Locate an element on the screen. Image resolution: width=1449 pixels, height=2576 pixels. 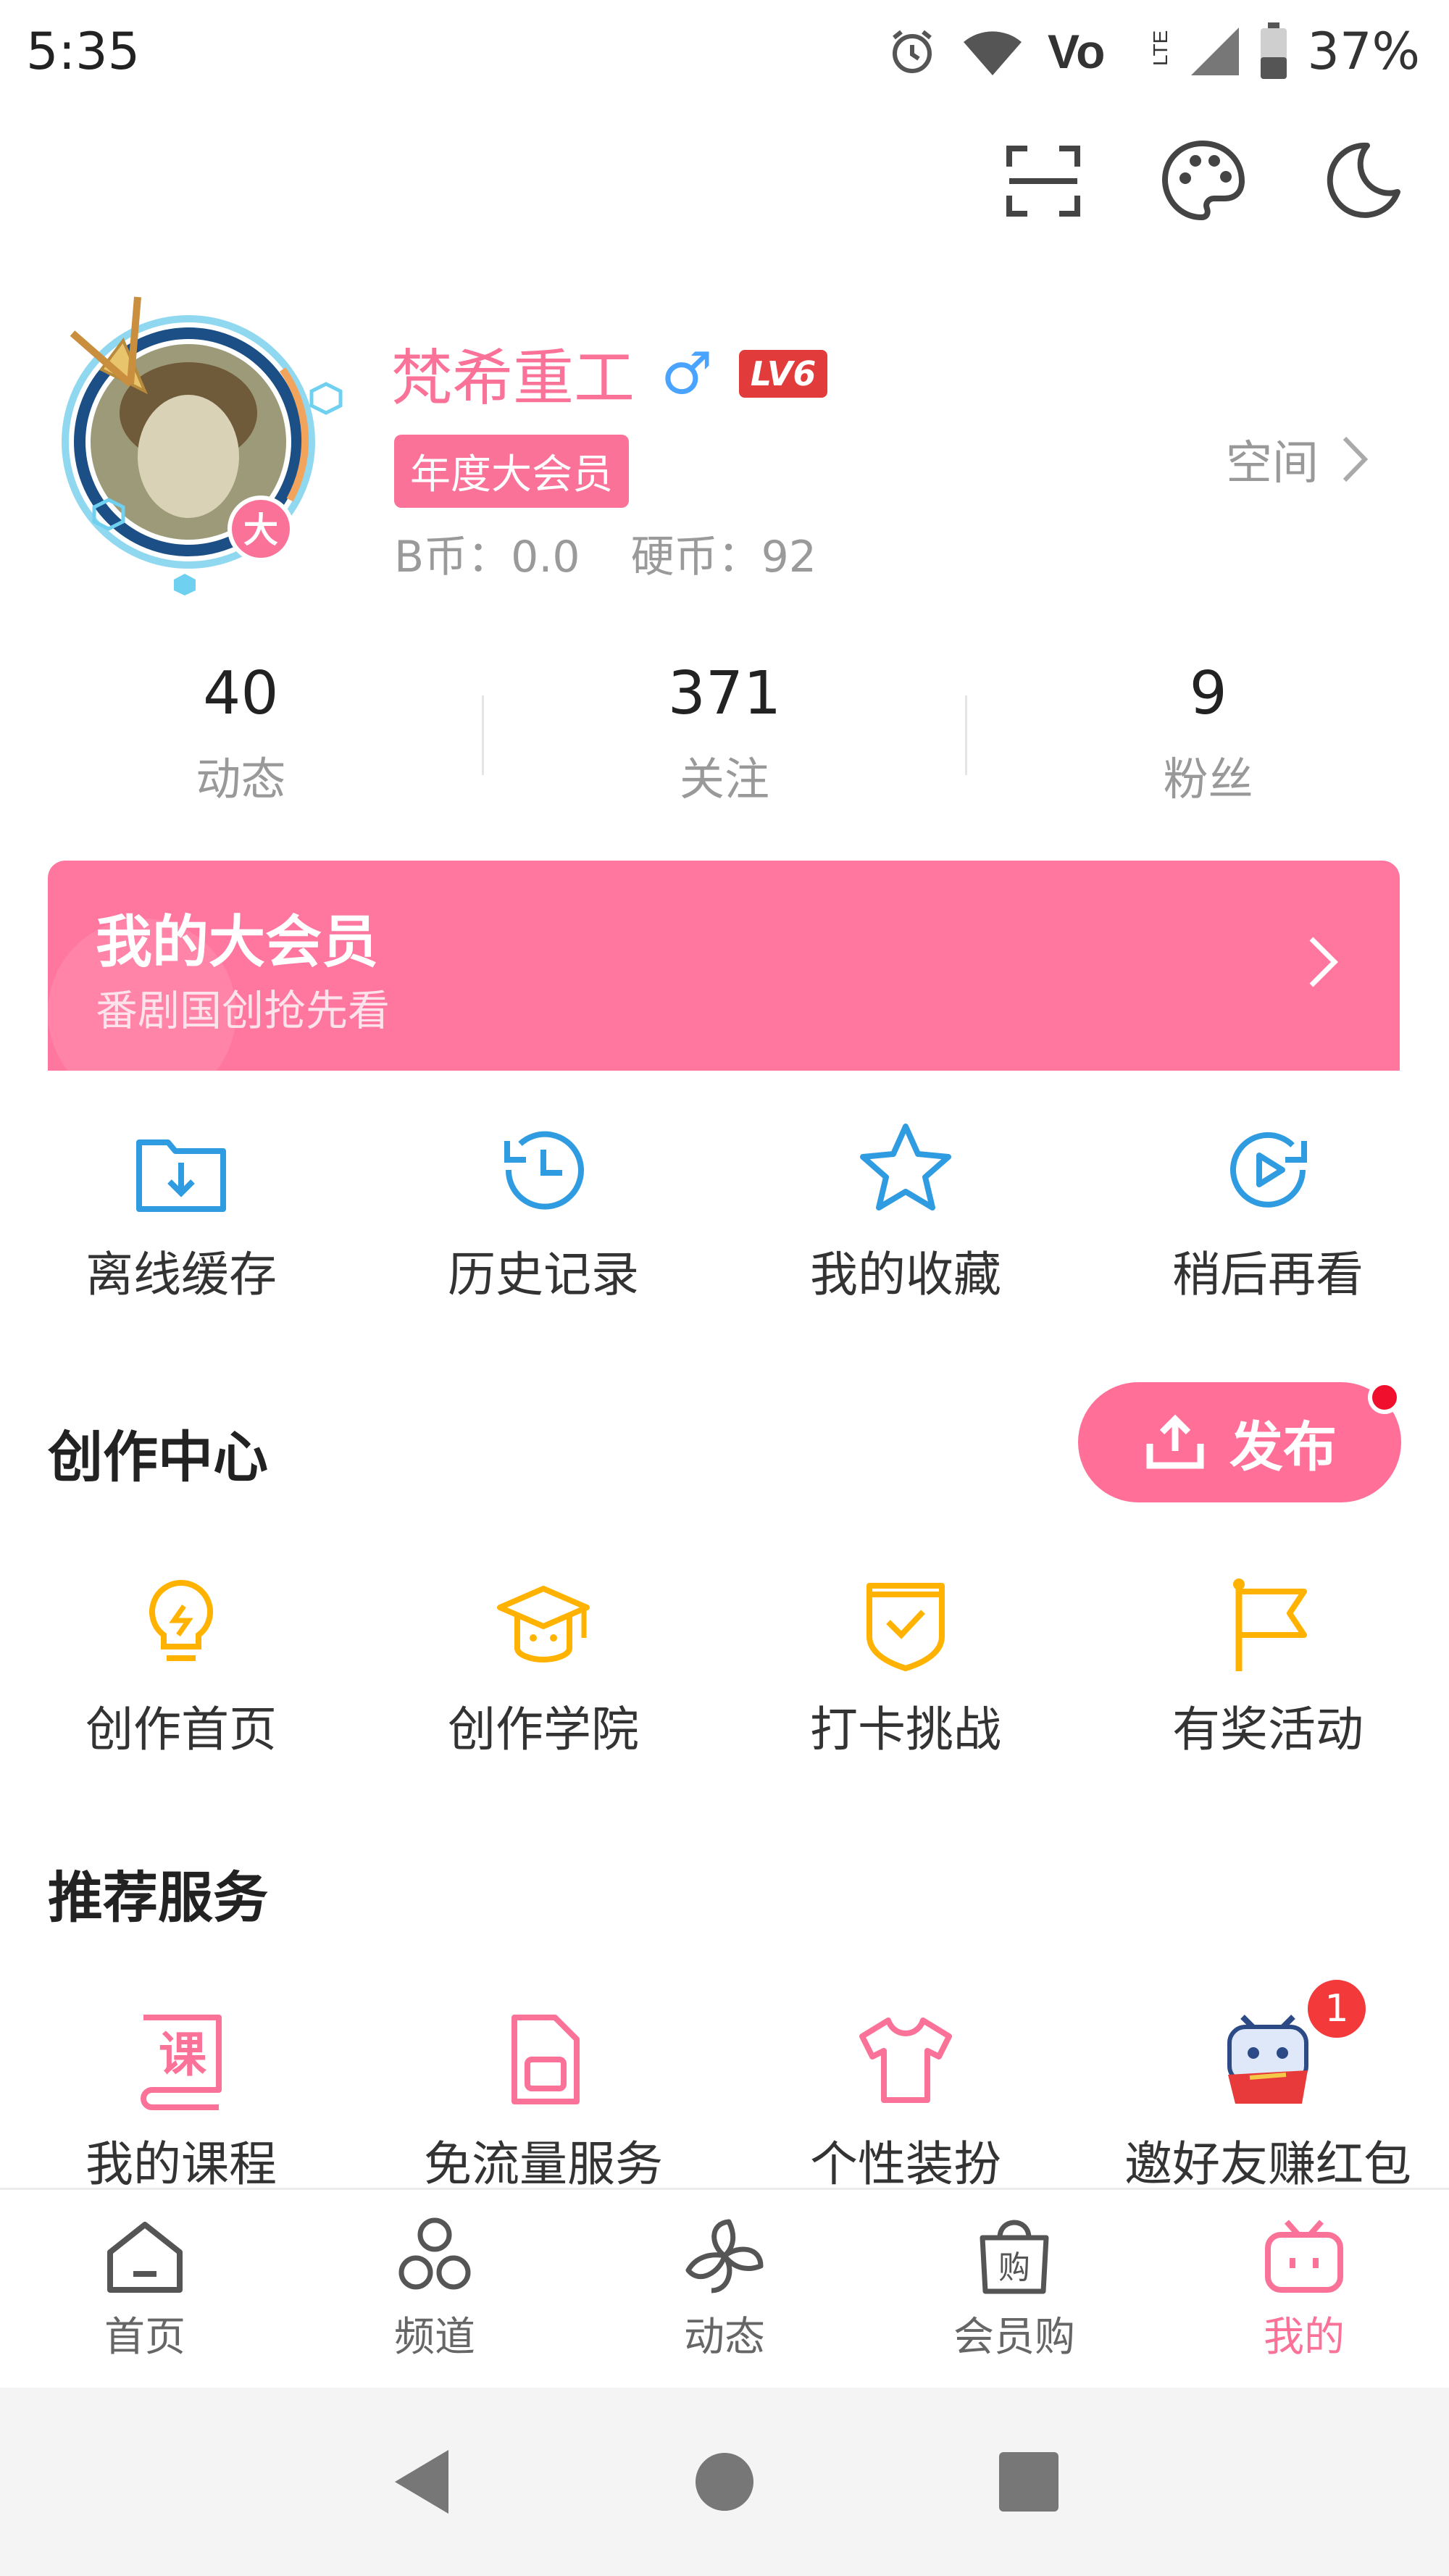
stat-label: 关注 is located at coordinates (725, 779).